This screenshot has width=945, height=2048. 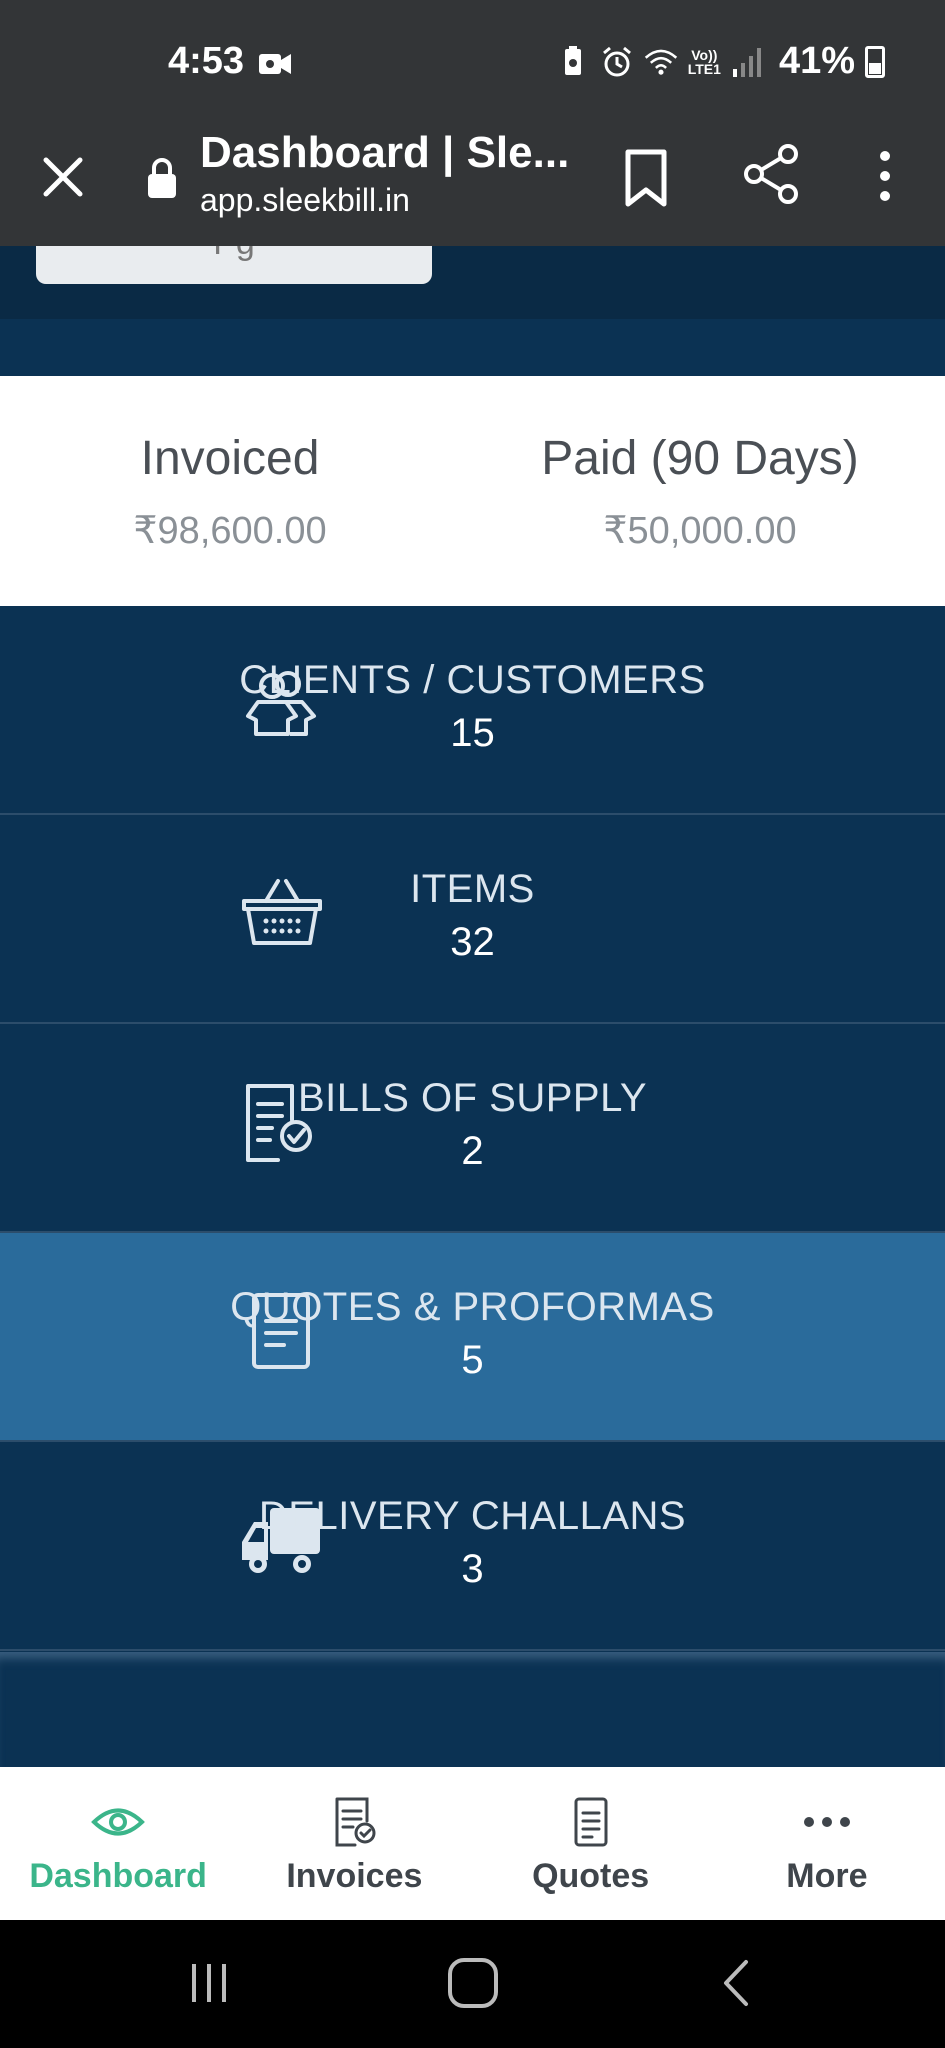 I want to click on stat-invoiced: Invoiced ₹98,600.00, so click(x=230, y=492).